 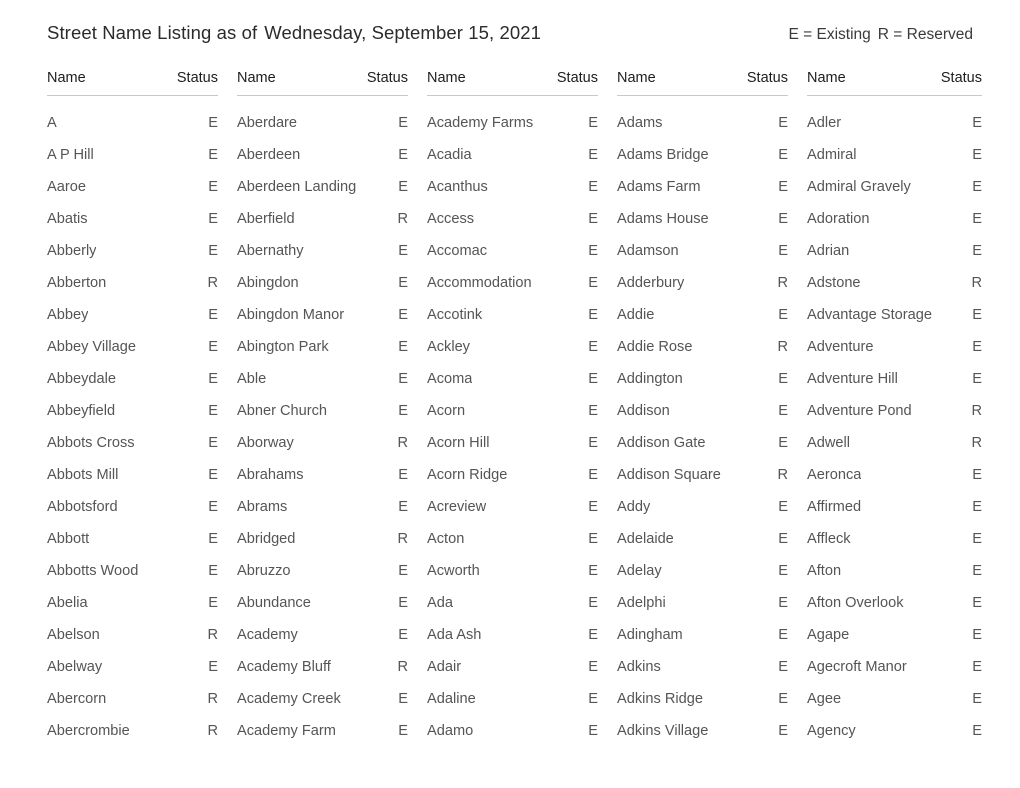 I want to click on street-name-cell: Aeronca, so click(x=834, y=475).